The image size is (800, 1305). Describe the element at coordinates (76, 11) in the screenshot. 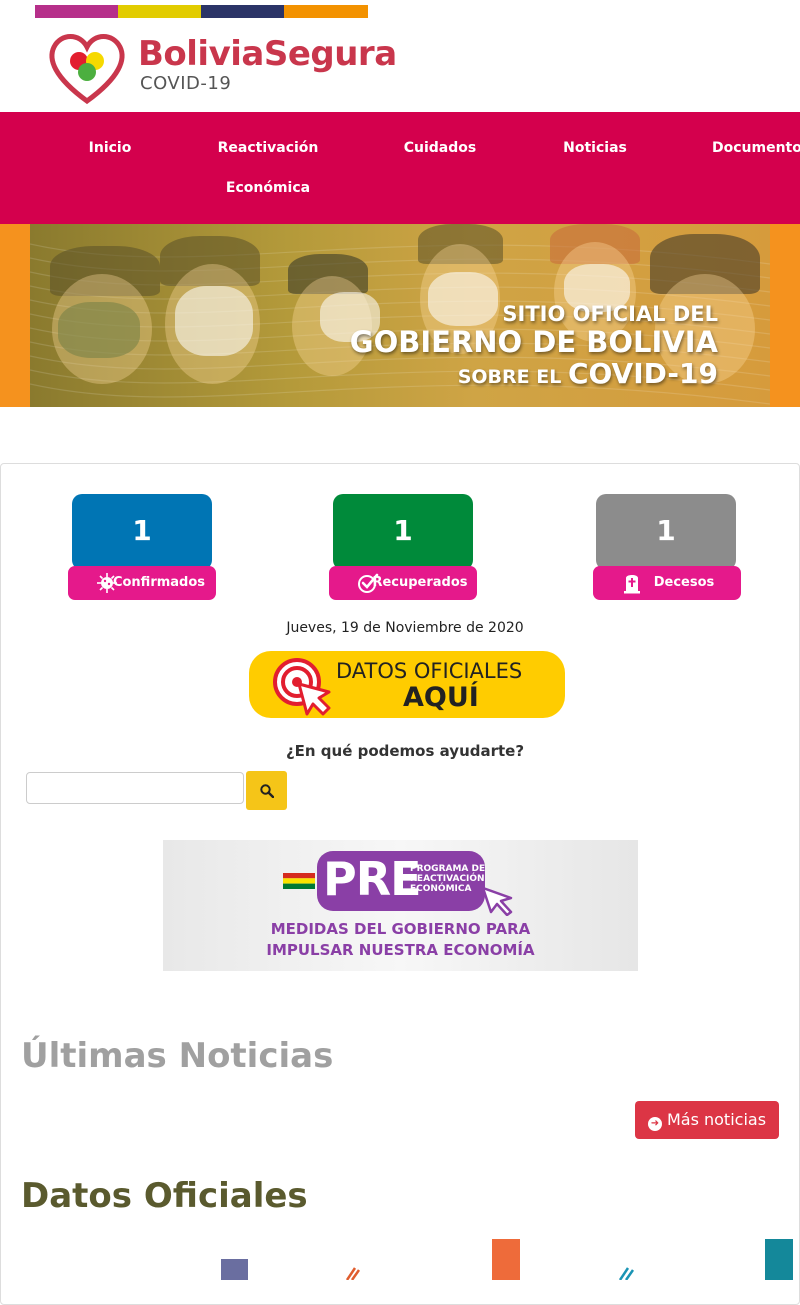

I see `brand-stripe-purple` at that location.